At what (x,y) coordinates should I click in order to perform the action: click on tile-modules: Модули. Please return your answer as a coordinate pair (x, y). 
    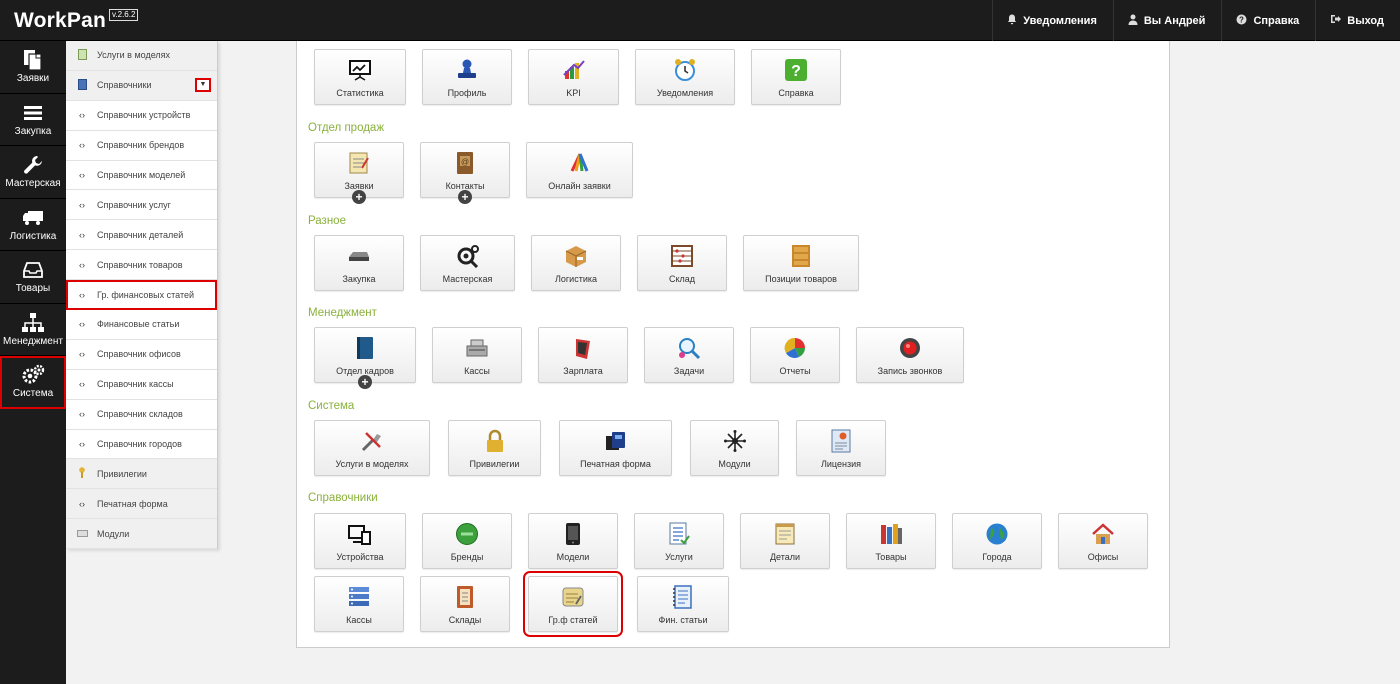
    Looking at the image, I should click on (734, 448).